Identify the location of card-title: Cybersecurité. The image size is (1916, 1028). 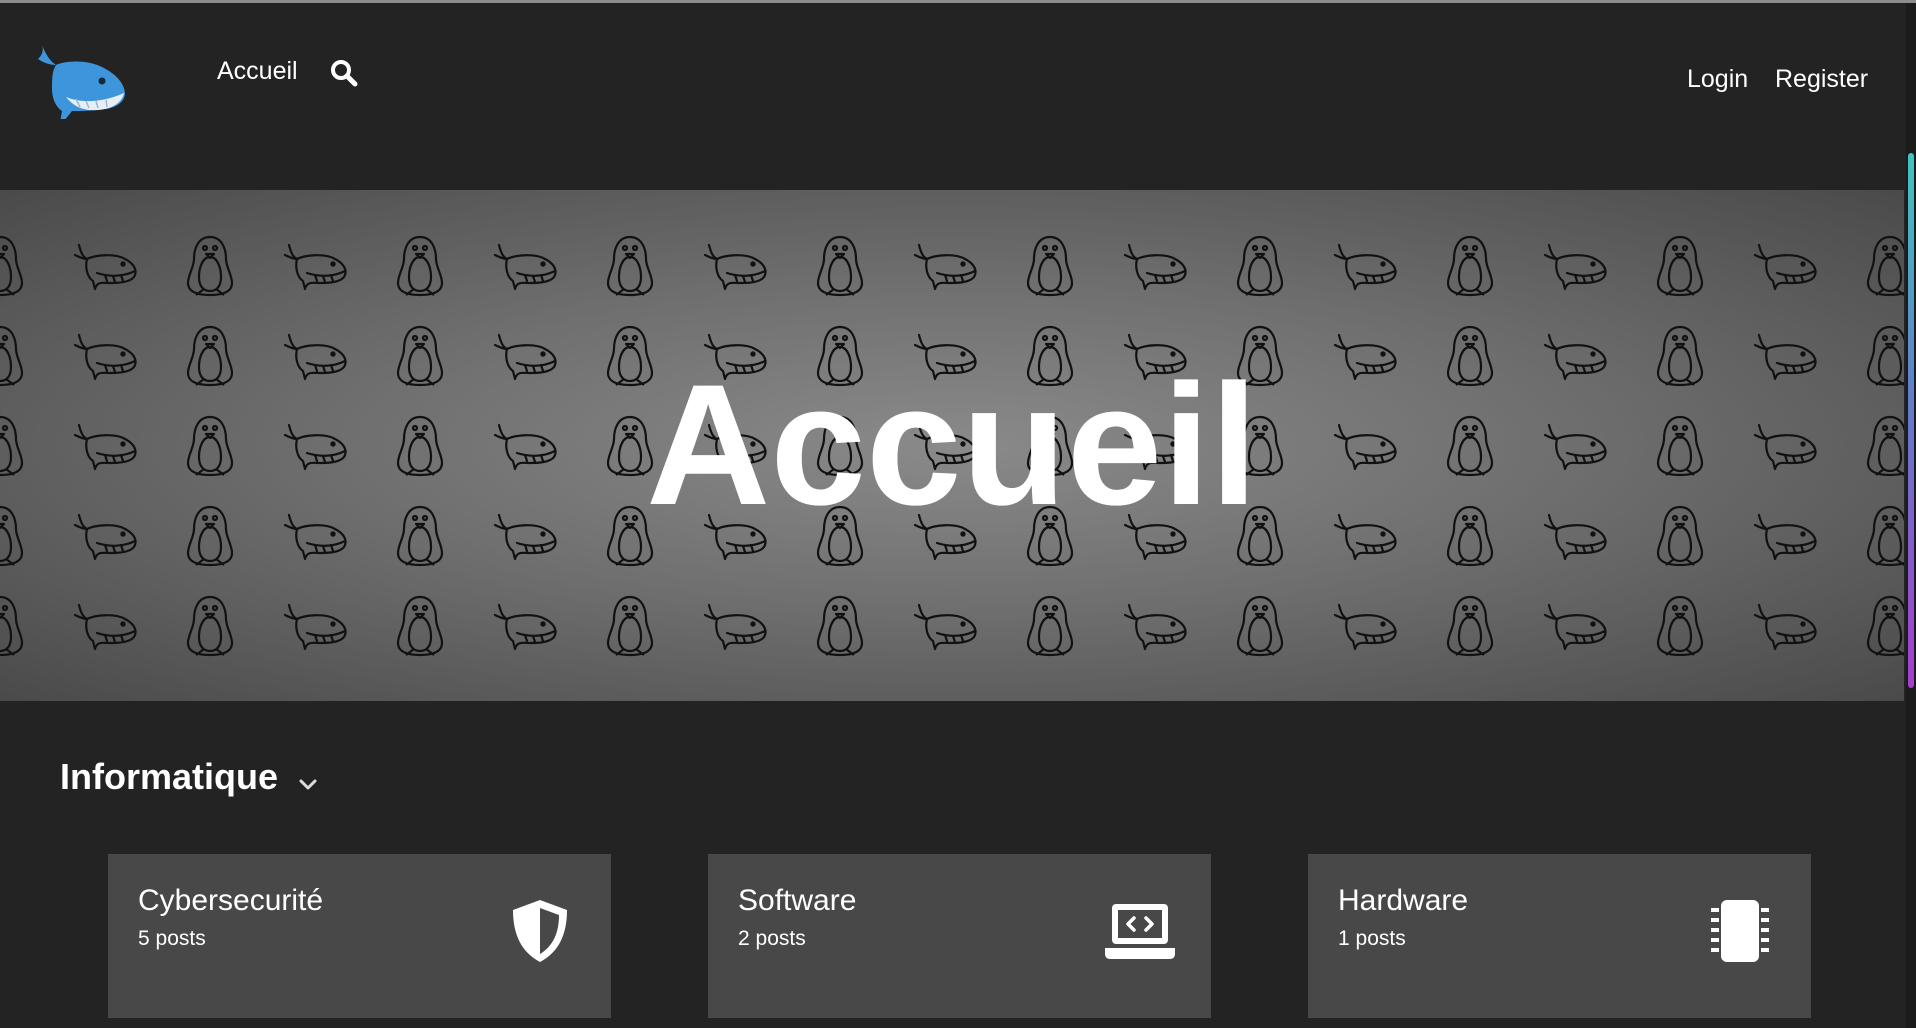
(231, 900).